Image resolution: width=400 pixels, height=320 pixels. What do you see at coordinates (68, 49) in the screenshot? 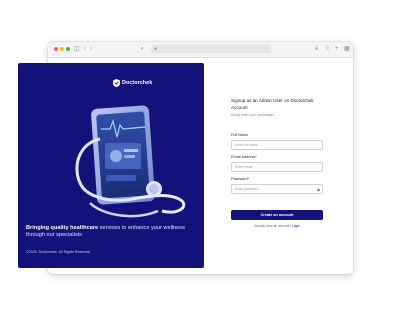
I see `maximize-window-button` at bounding box center [68, 49].